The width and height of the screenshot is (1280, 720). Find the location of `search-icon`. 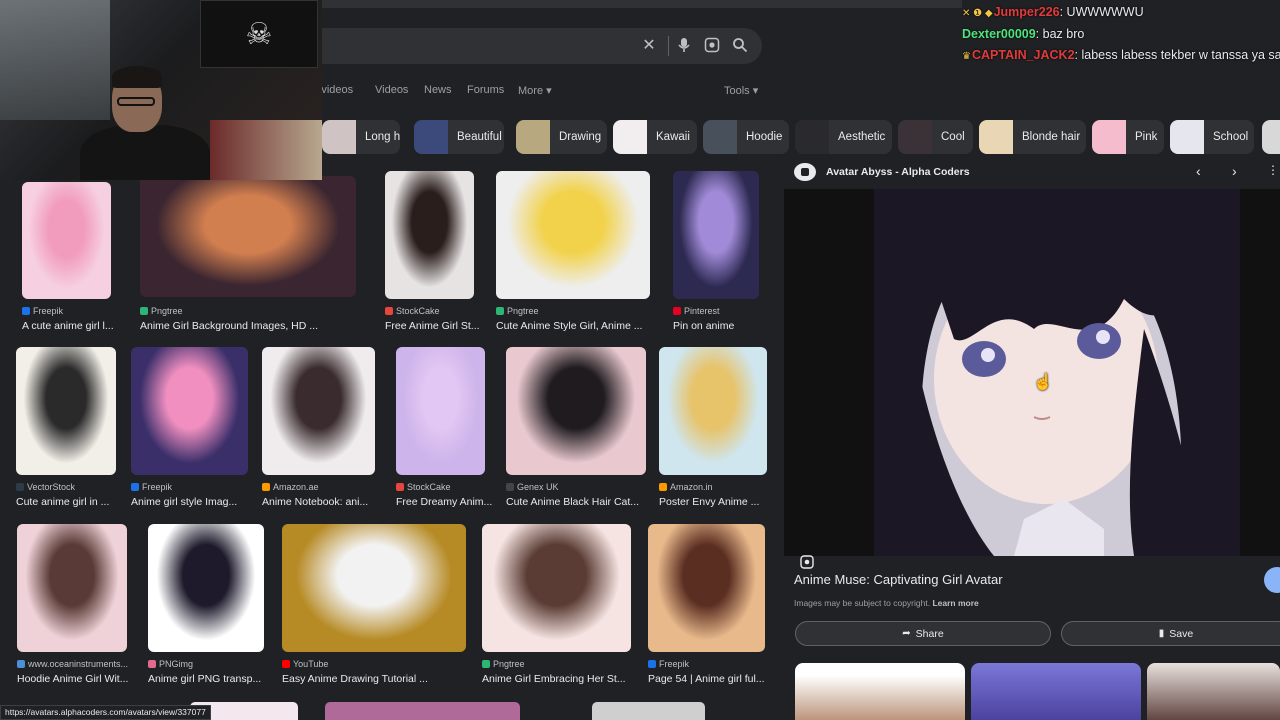

search-icon is located at coordinates (740, 46).